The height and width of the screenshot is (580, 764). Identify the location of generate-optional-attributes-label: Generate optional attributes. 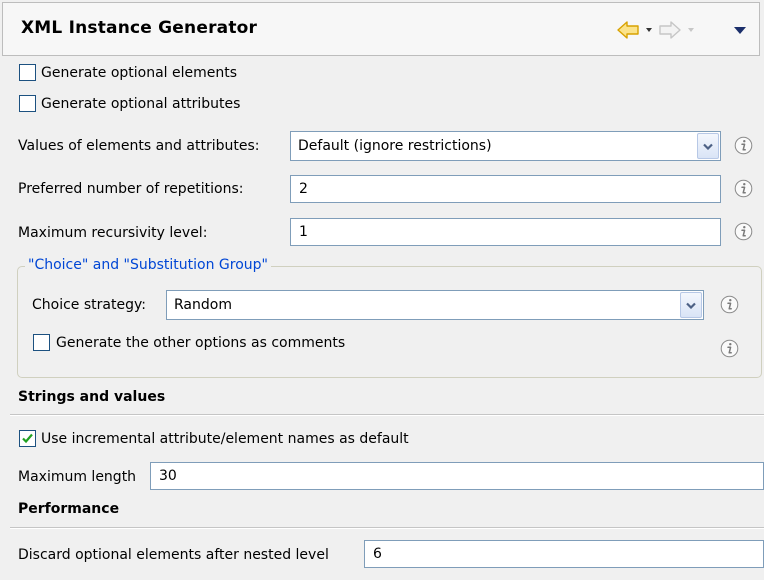
(141, 104).